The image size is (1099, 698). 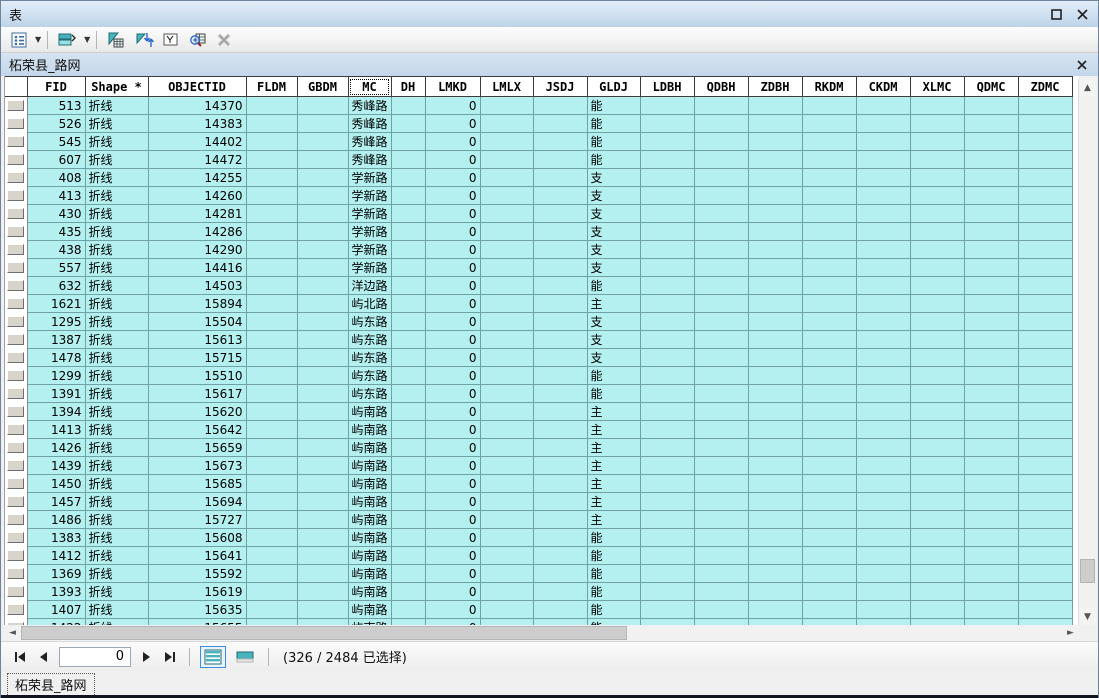 I want to click on next-record-button, so click(x=146, y=657).